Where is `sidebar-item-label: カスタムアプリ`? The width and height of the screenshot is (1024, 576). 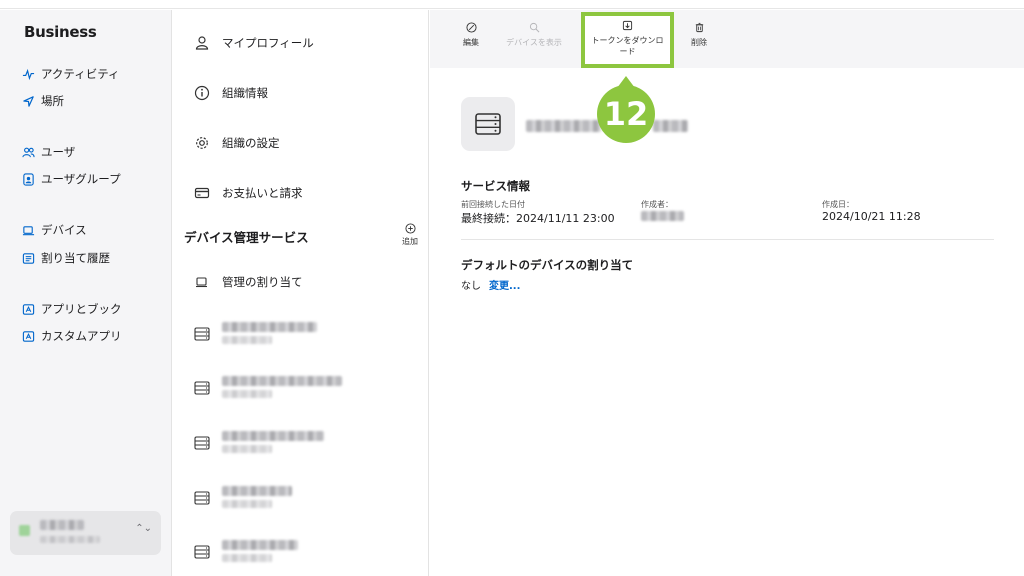 sidebar-item-label: カスタムアプリ is located at coordinates (81, 336).